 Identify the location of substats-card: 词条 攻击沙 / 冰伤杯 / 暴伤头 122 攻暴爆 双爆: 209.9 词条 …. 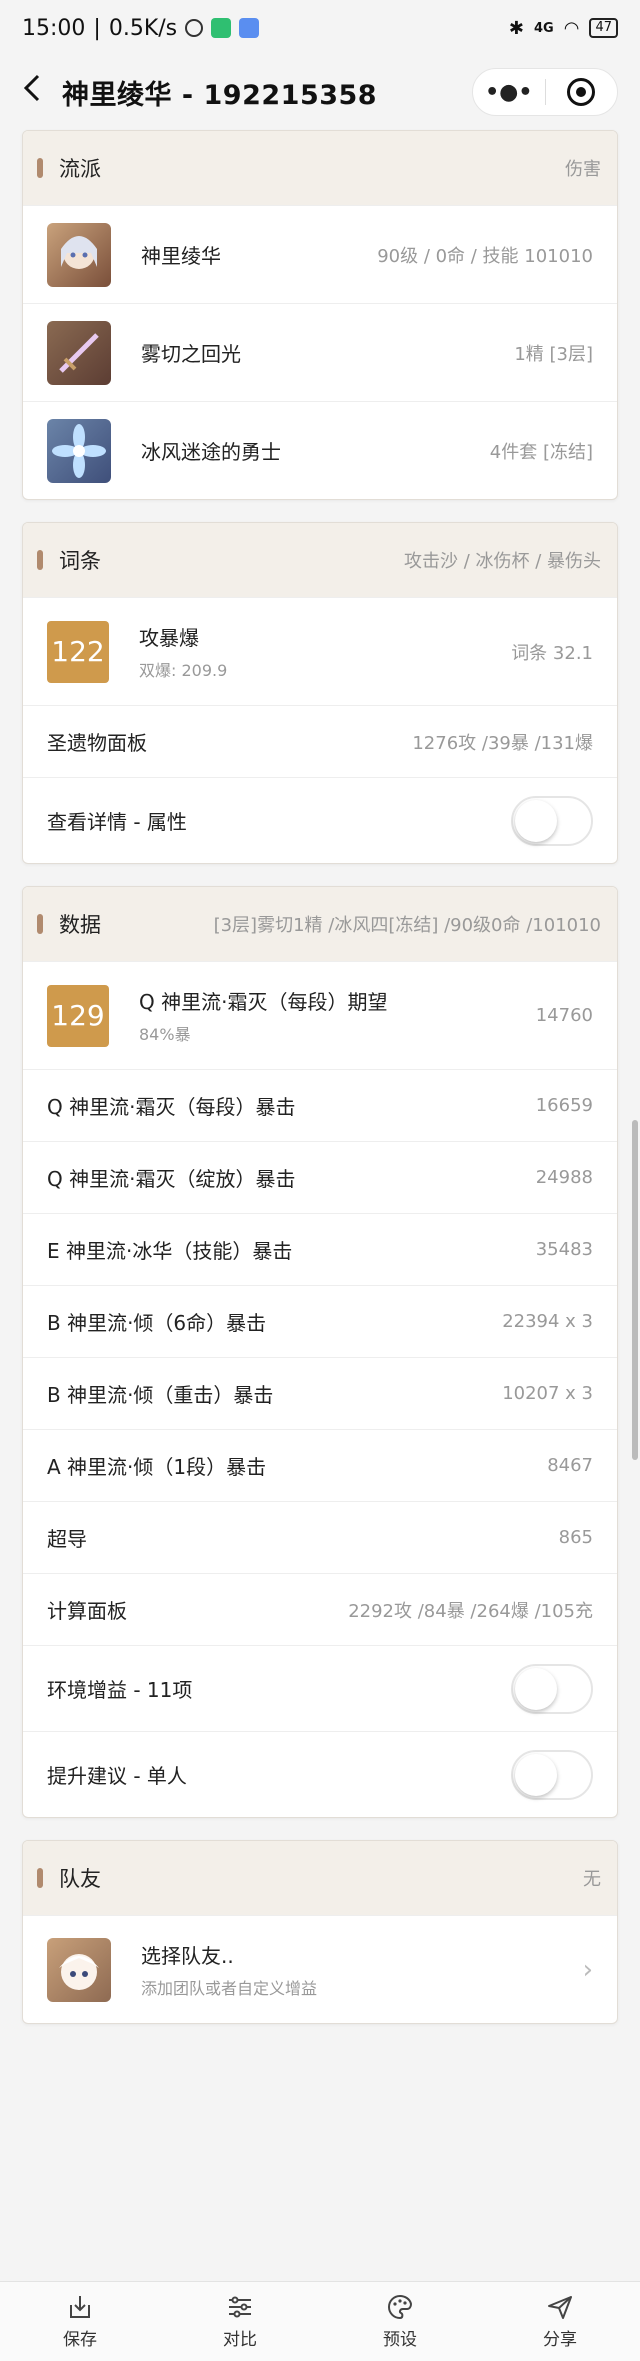
(320, 693).